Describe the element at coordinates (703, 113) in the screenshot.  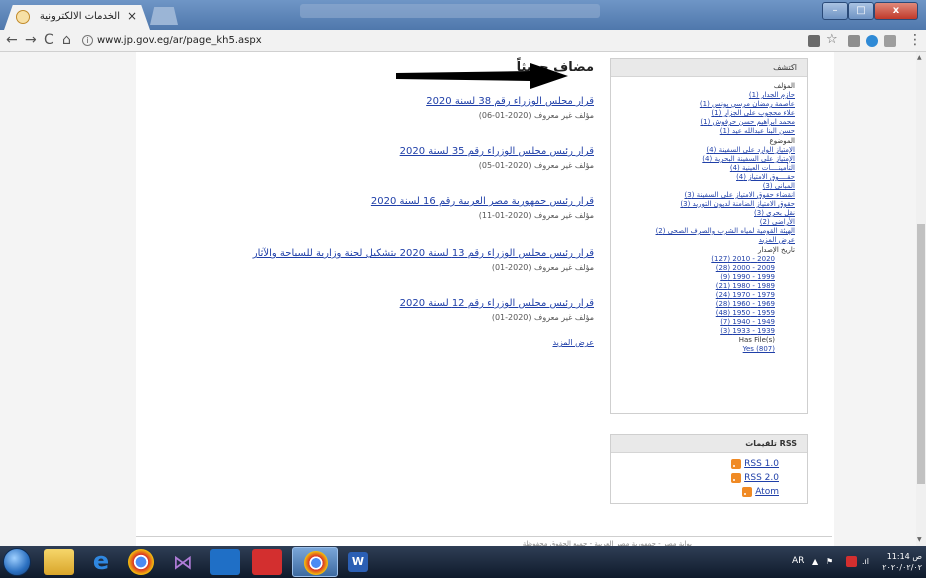
I see `facet-author-item: علاء محجوب على الجزار (1)` at that location.